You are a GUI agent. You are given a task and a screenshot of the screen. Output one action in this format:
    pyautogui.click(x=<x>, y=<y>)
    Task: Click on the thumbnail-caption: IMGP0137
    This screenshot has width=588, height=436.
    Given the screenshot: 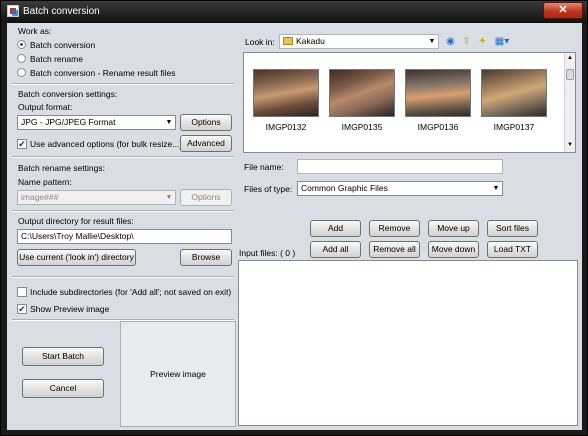 What is the action you would take?
    pyautogui.click(x=514, y=127)
    